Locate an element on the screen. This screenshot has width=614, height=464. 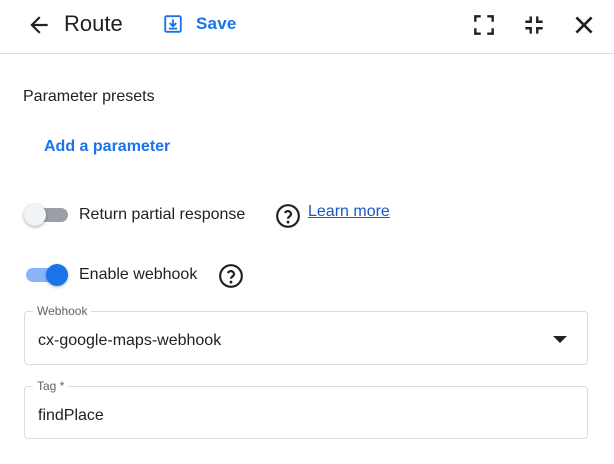
partial-response-toggle is located at coordinates (47, 215).